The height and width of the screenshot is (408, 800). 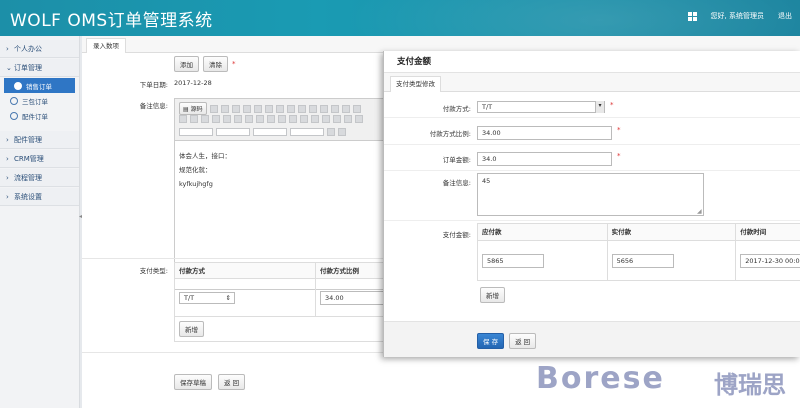 What do you see at coordinates (323, 108) in the screenshot?
I see `redo-icon` at bounding box center [323, 108].